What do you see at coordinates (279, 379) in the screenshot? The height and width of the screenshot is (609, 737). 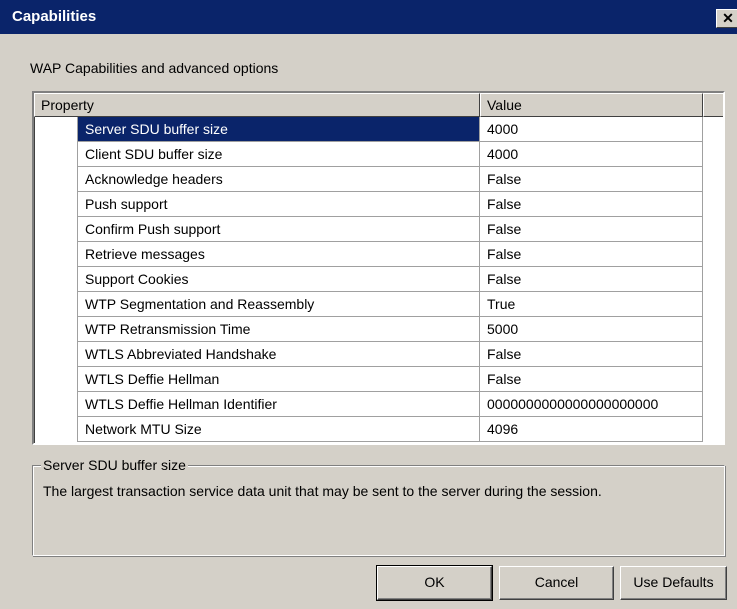 I see `property-cell: WTLS Deffie Hellman` at bounding box center [279, 379].